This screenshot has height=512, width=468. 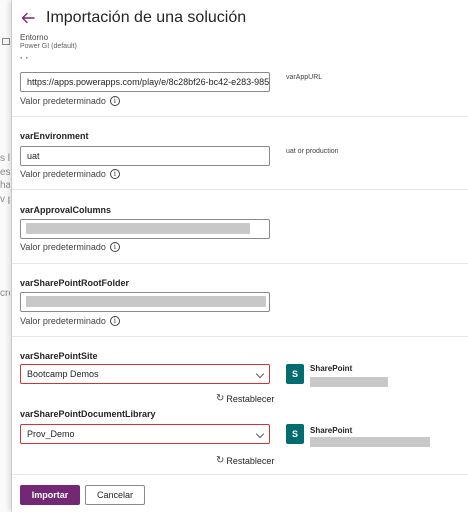 What do you see at coordinates (50, 495) in the screenshot?
I see `import-button: Importar` at bounding box center [50, 495].